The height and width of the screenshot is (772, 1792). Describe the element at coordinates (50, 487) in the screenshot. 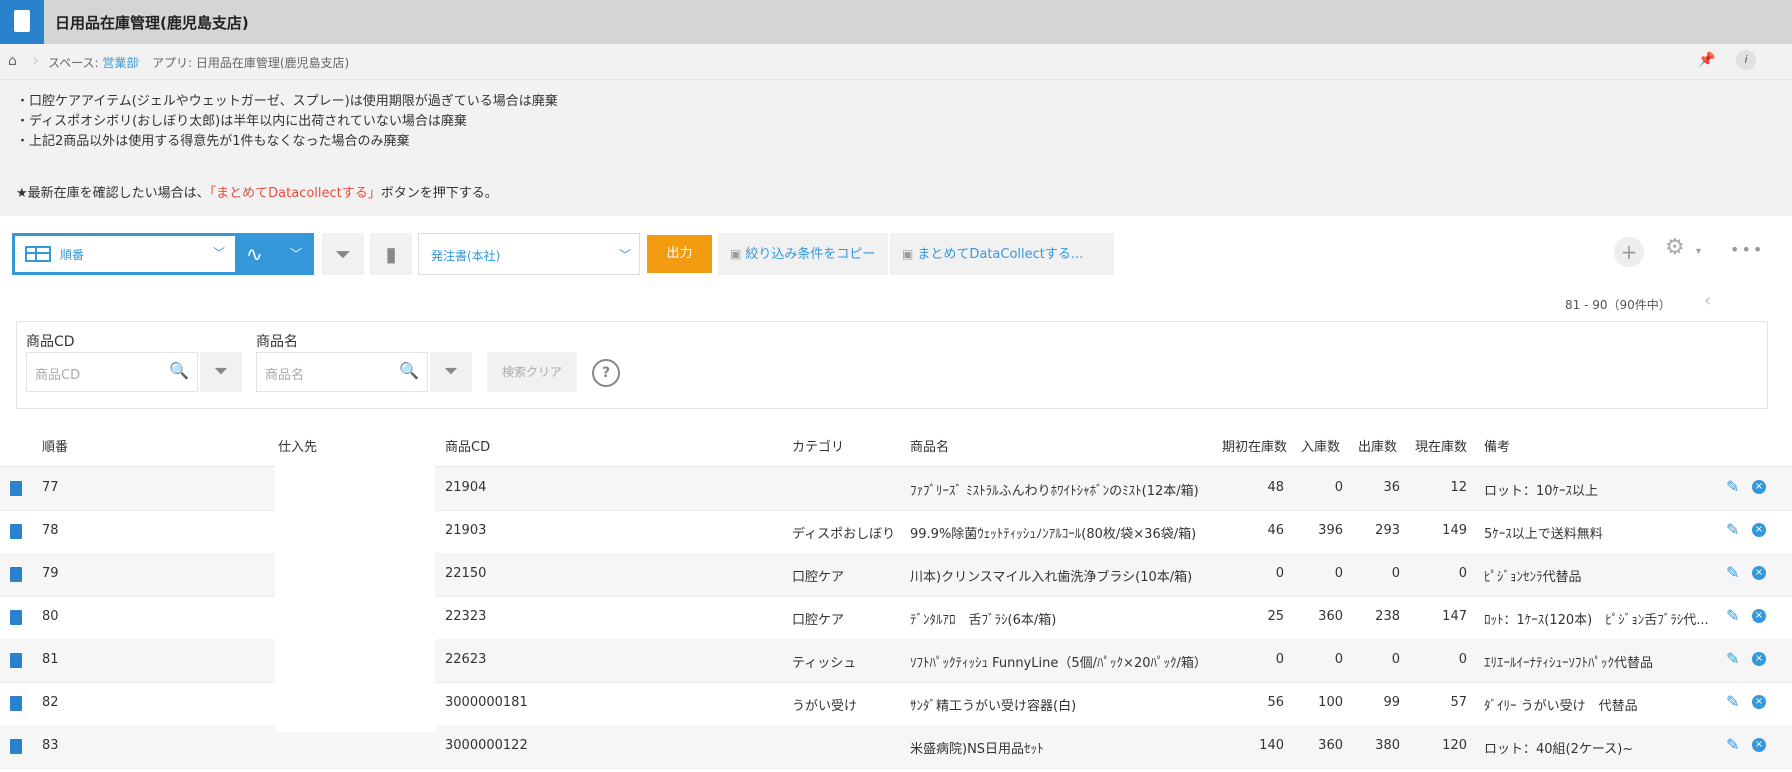

I see `table-cell: 77` at that location.